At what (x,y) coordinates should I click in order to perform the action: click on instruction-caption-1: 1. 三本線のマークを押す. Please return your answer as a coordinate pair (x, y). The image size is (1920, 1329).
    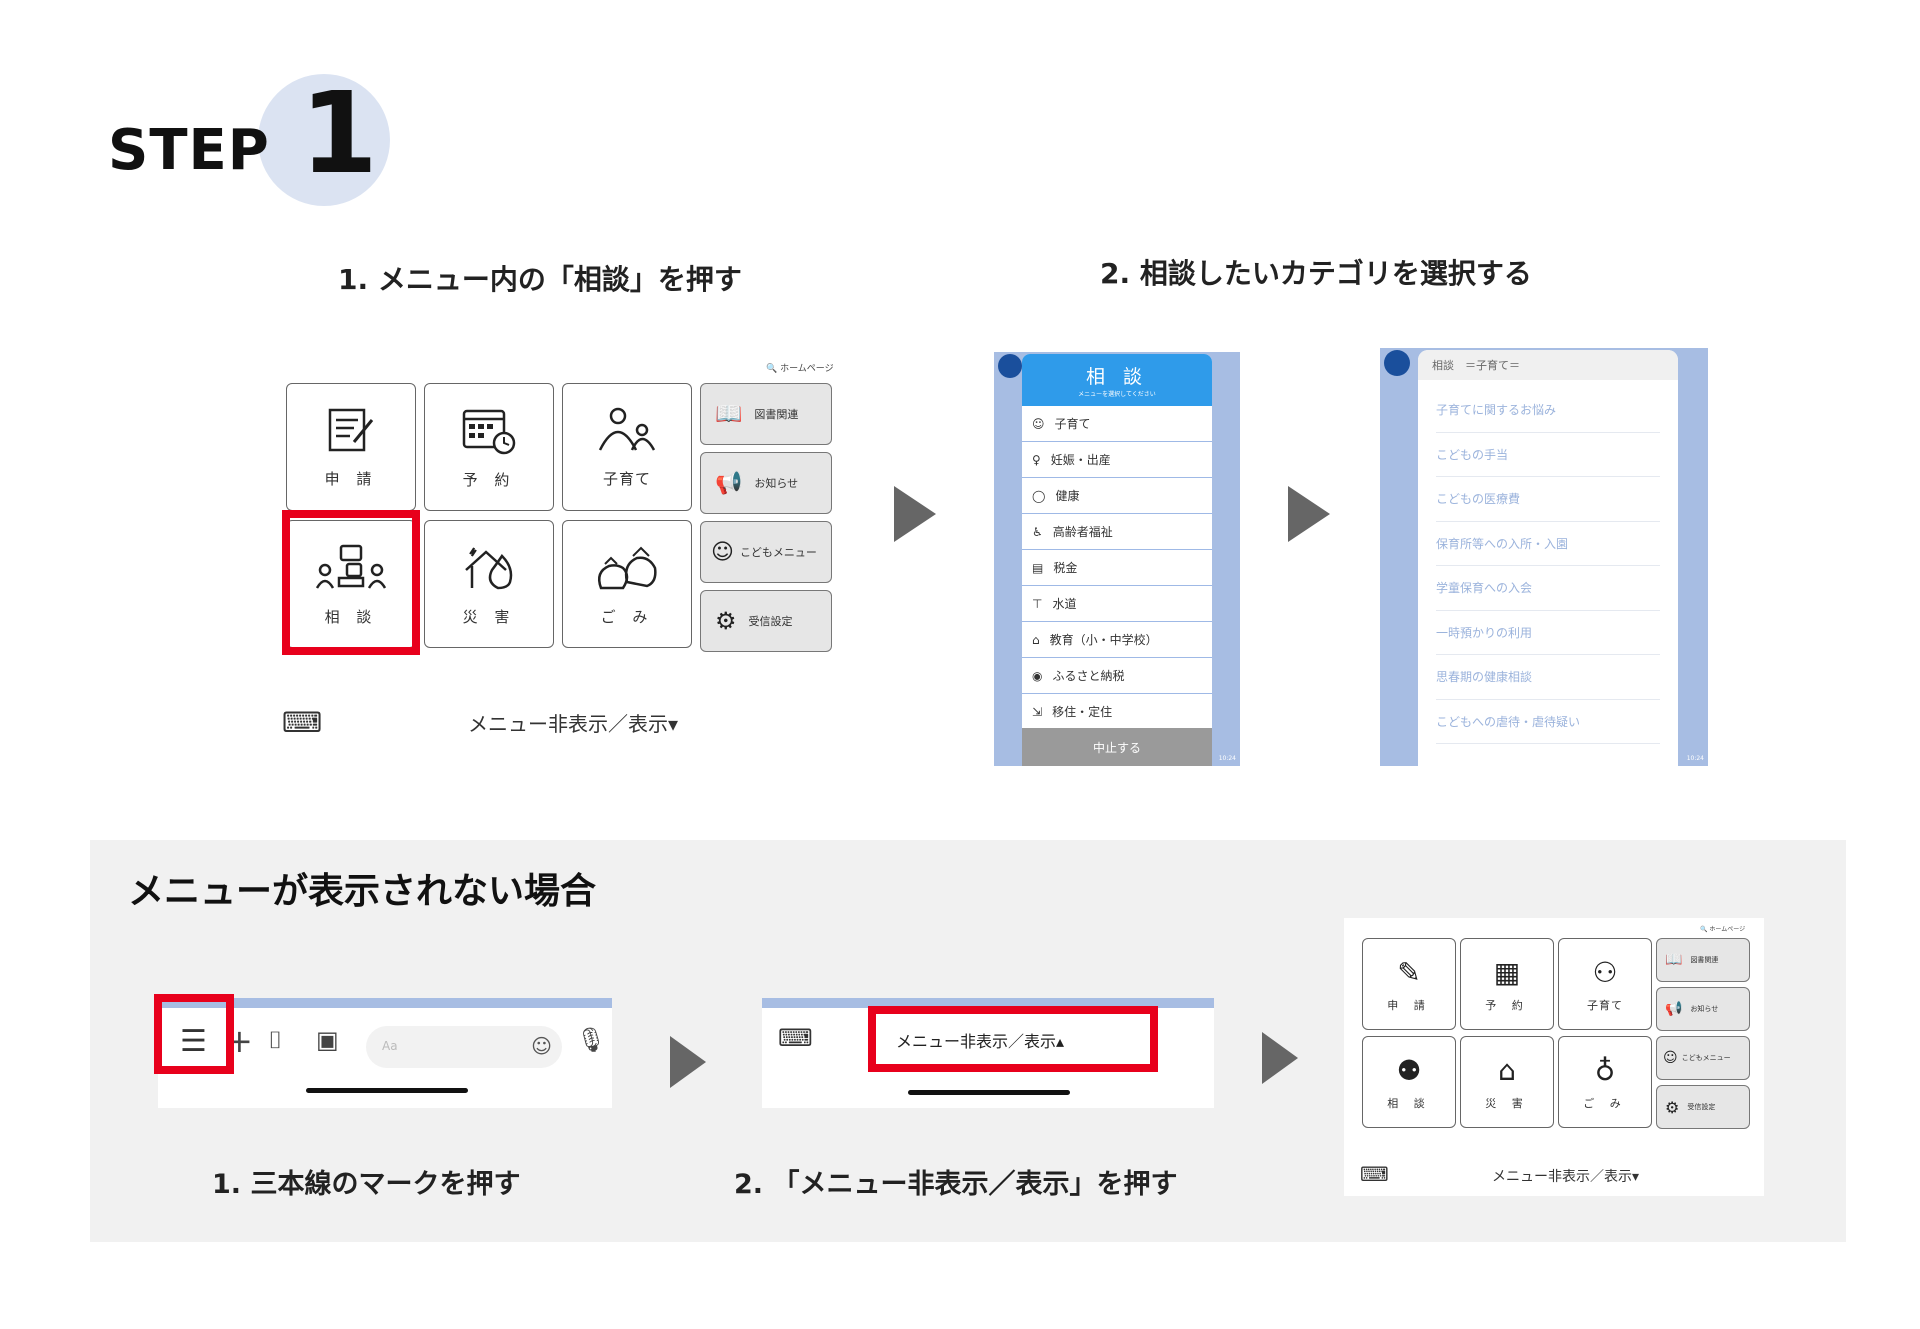
    Looking at the image, I should click on (366, 1184).